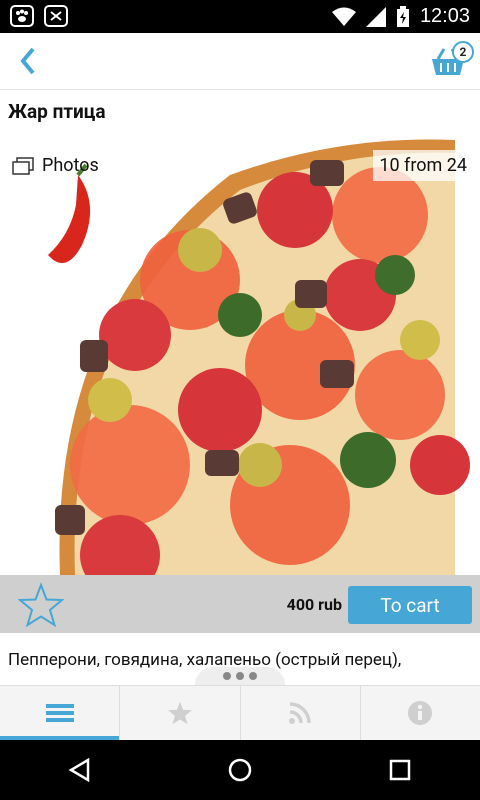  Describe the element at coordinates (23, 165) in the screenshot. I see `gallery-icon` at that location.